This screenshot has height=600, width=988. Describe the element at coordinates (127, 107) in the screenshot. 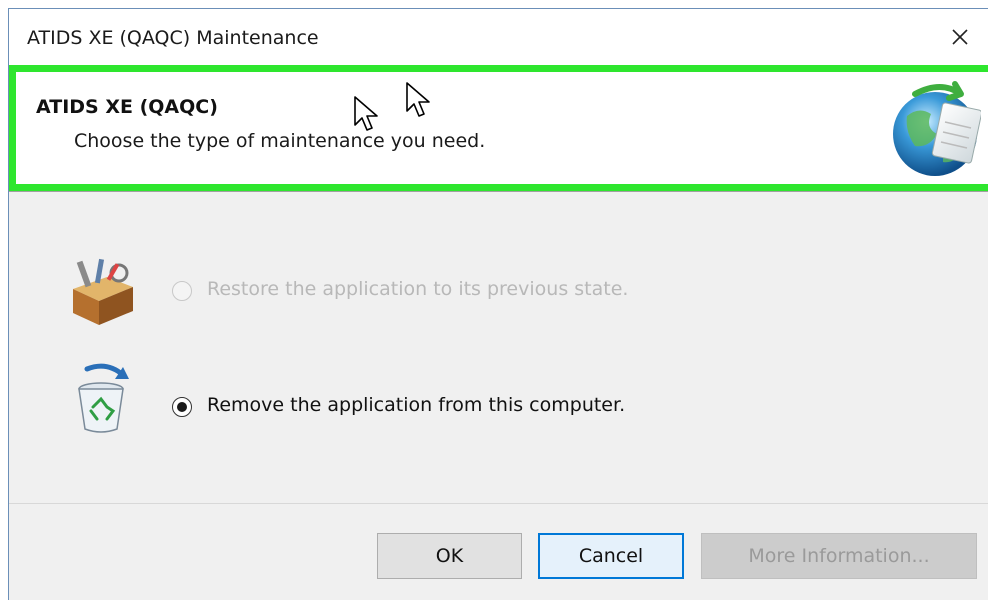

I see `header-title: ATIDS XE (QAQC)` at that location.